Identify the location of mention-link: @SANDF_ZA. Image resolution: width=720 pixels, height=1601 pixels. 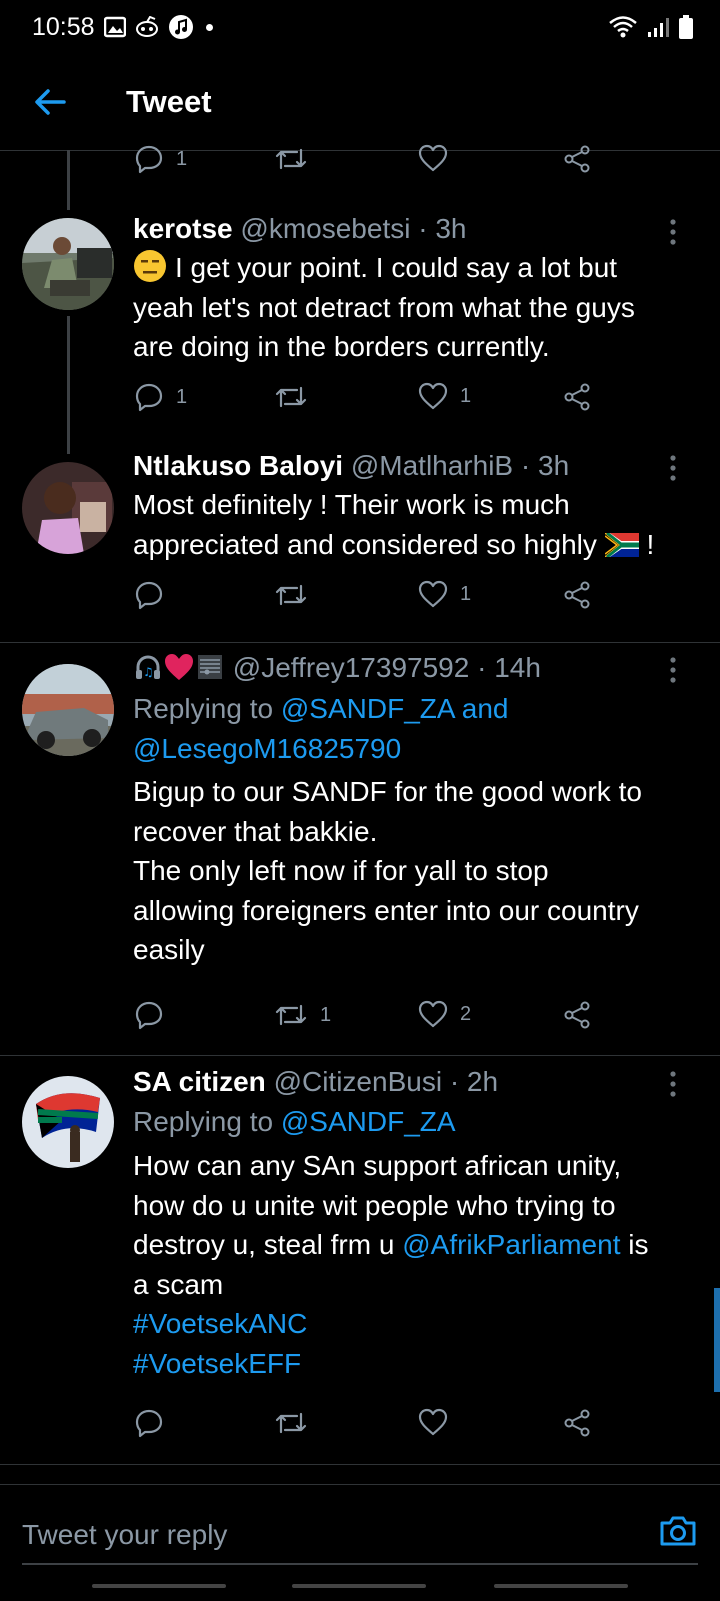
(368, 1121).